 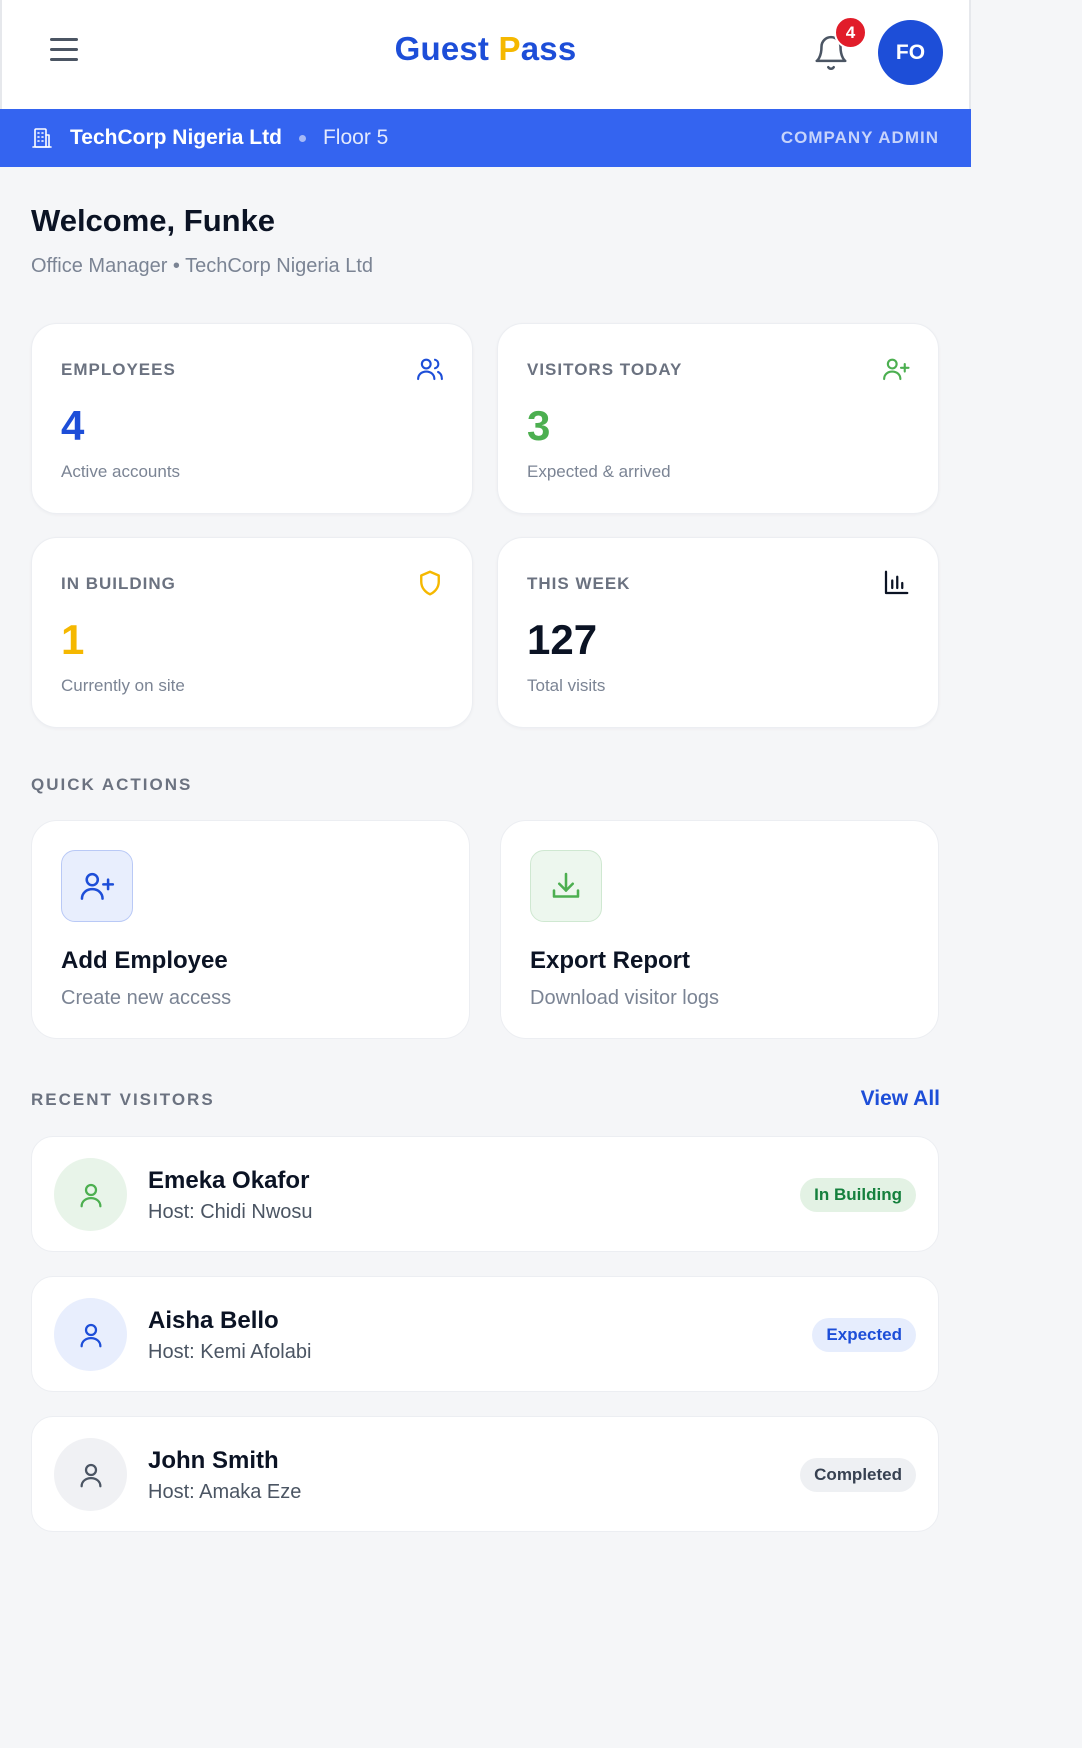 What do you see at coordinates (230, 1352) in the screenshot?
I see `visitor-host: Host: Kemi Afolabi` at bounding box center [230, 1352].